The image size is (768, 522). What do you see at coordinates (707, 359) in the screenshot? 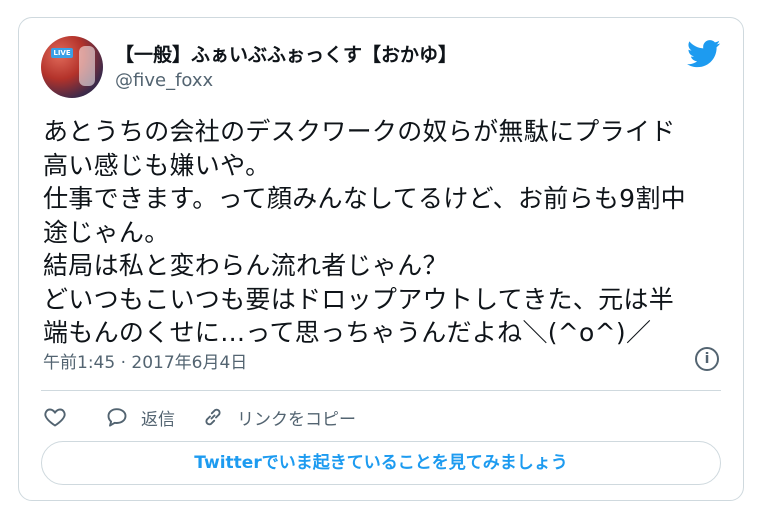
I see `info-icon: i` at bounding box center [707, 359].